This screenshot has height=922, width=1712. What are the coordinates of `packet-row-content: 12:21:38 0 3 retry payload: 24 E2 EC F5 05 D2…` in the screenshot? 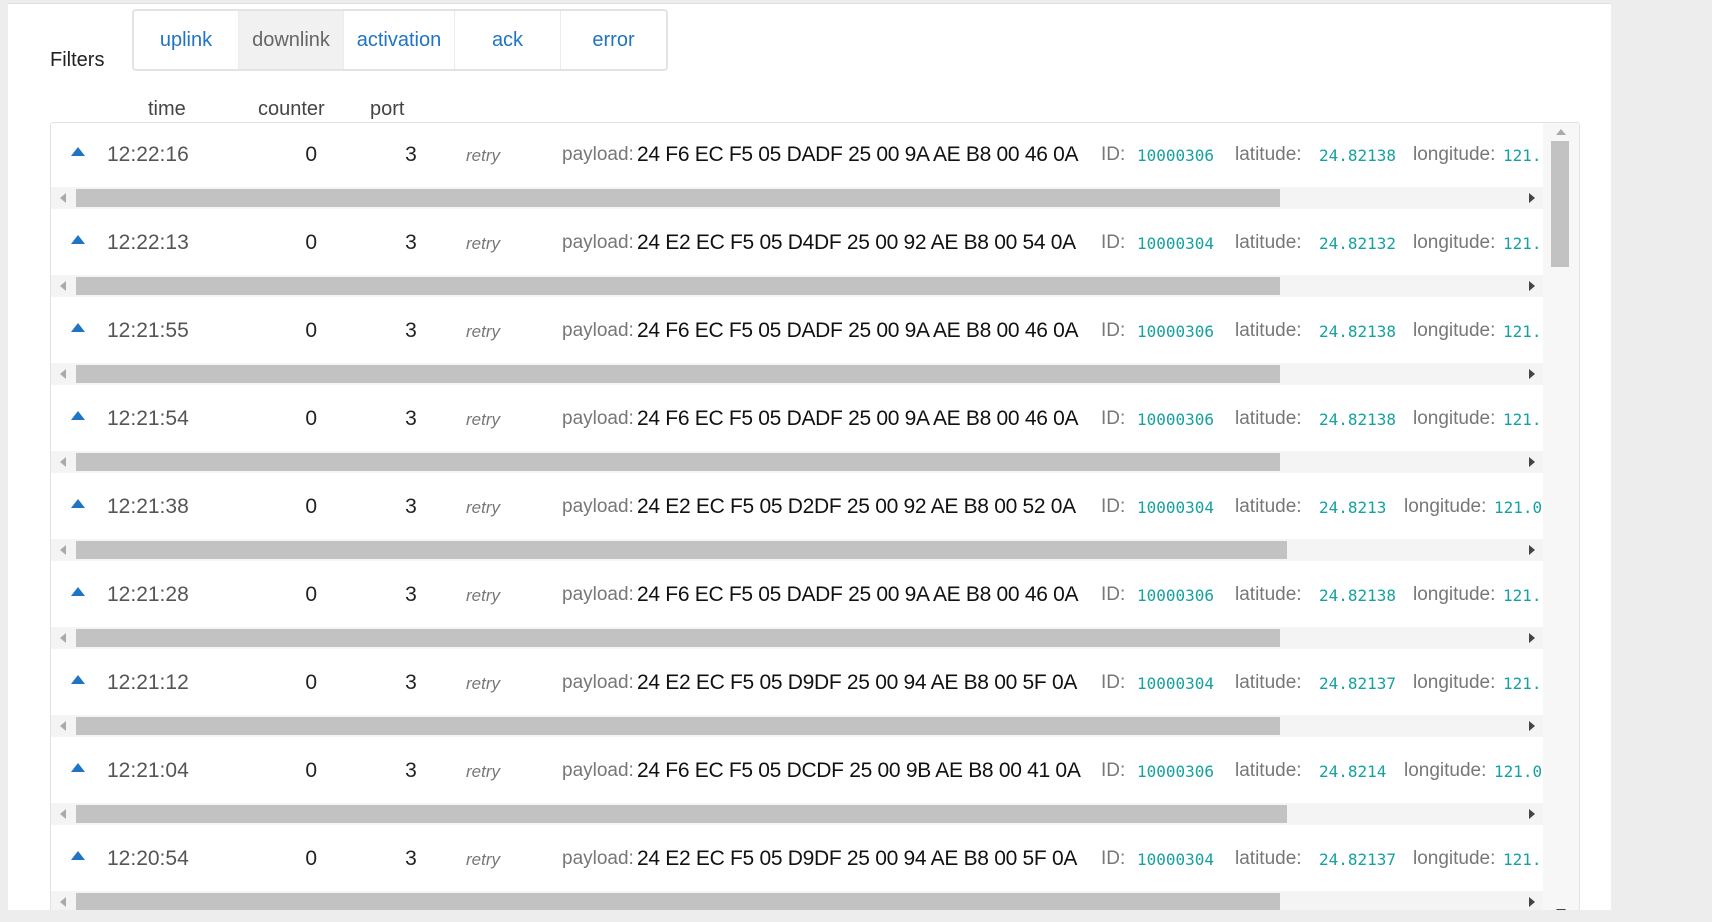 It's located at (797, 507).